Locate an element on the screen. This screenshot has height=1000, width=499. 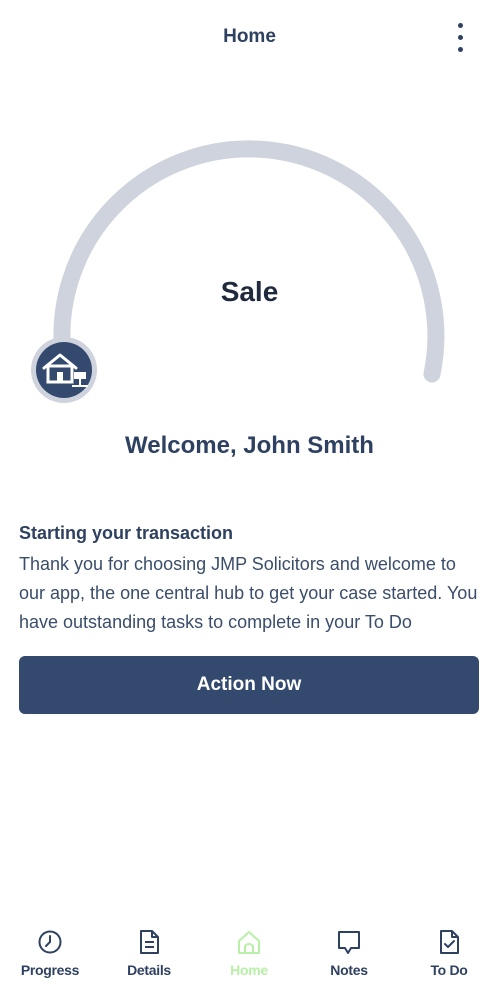
page-title: Home is located at coordinates (249, 36).